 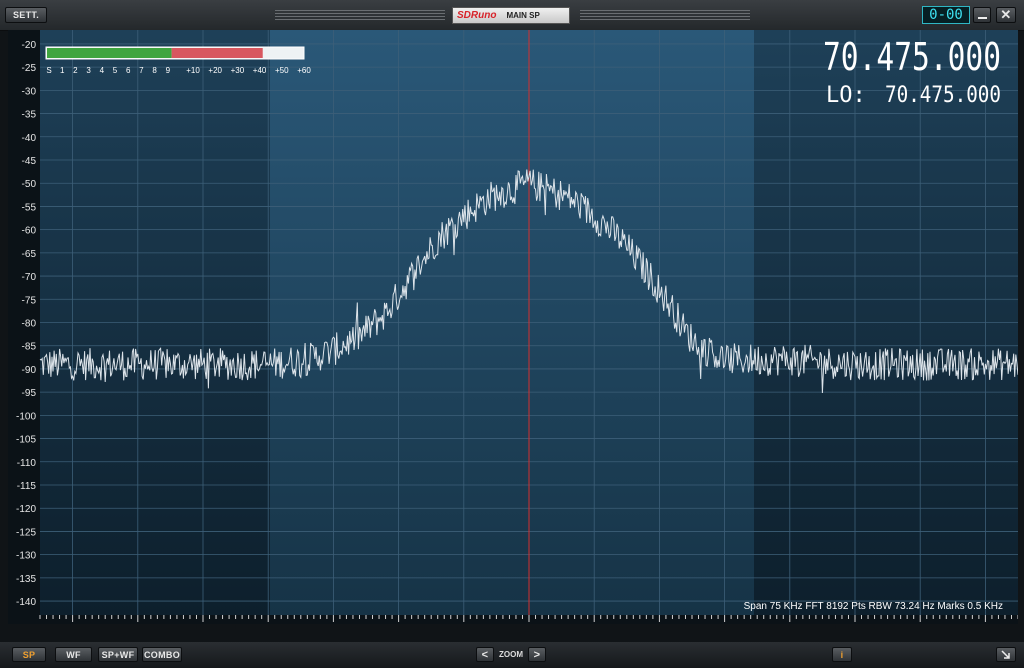 I want to click on zoom-out-button: <, so click(x=485, y=654).